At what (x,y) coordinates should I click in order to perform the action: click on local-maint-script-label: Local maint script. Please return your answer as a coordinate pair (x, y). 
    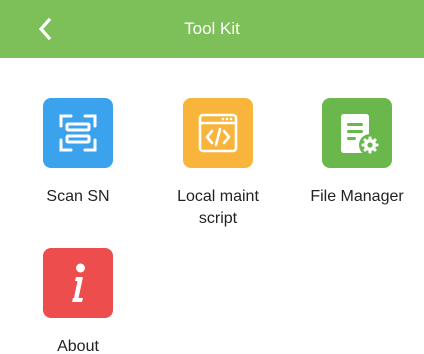
    Looking at the image, I should click on (218, 207).